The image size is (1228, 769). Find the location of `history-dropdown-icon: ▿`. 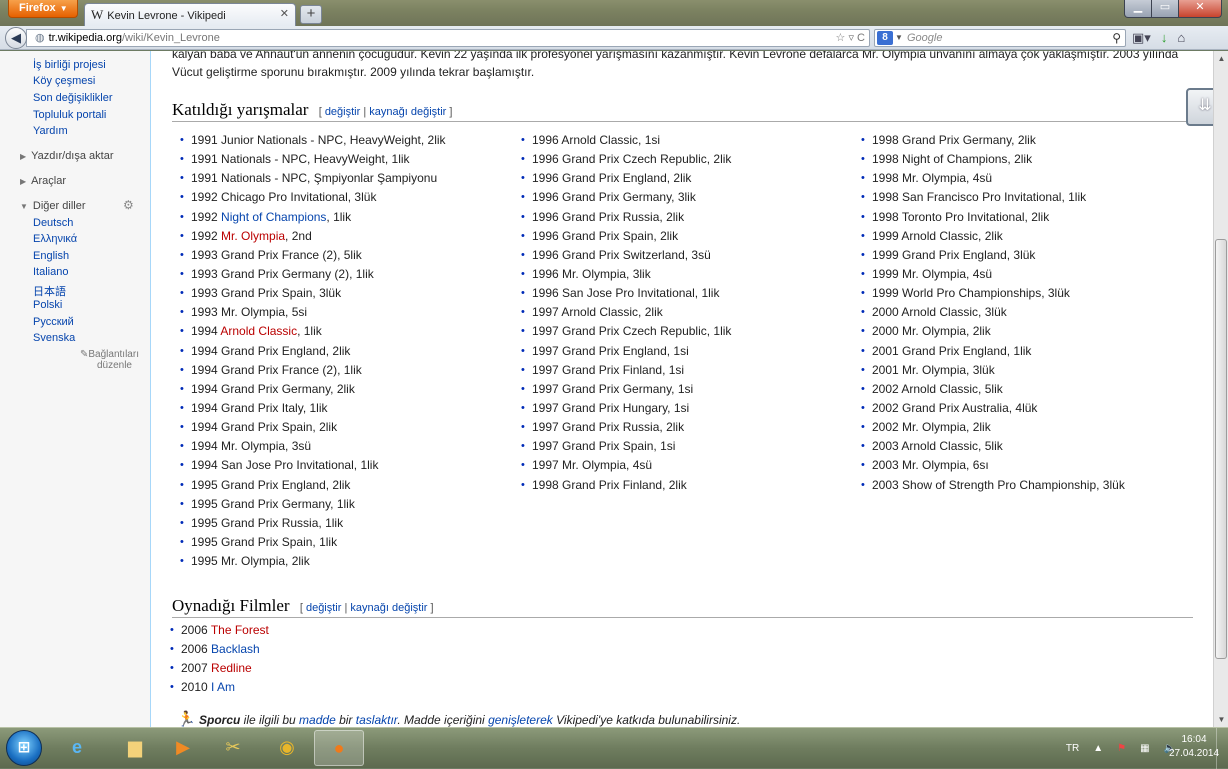

history-dropdown-icon: ▿ is located at coordinates (851, 38).